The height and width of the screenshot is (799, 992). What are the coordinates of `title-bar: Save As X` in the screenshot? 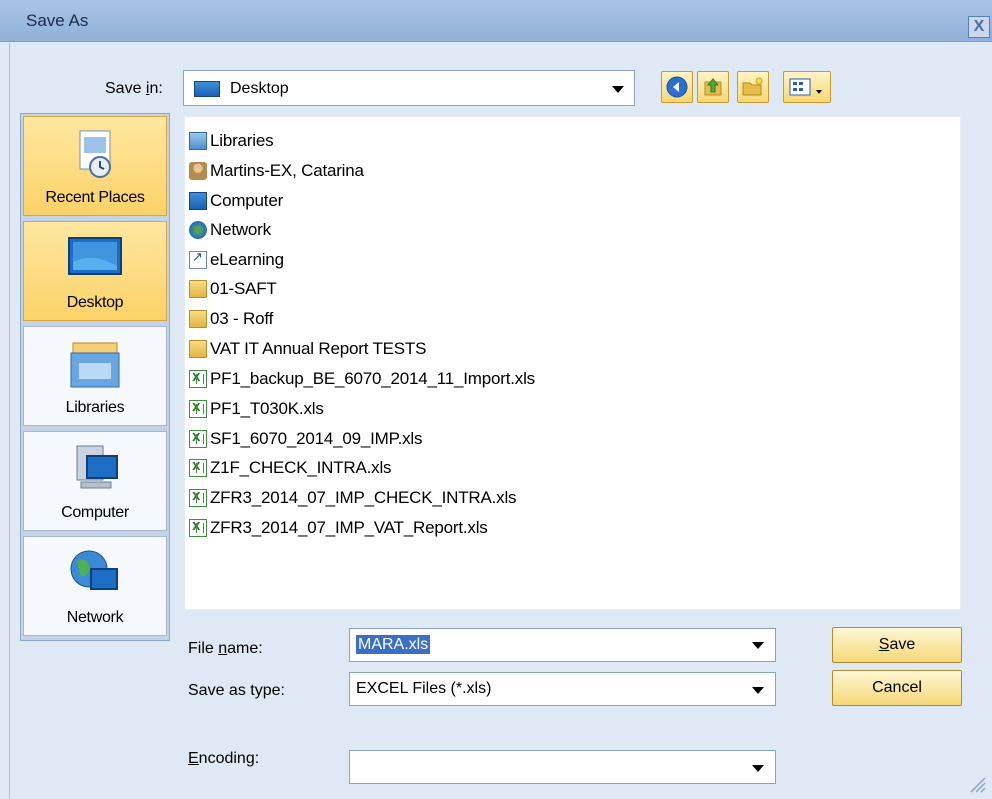 It's located at (496, 21).